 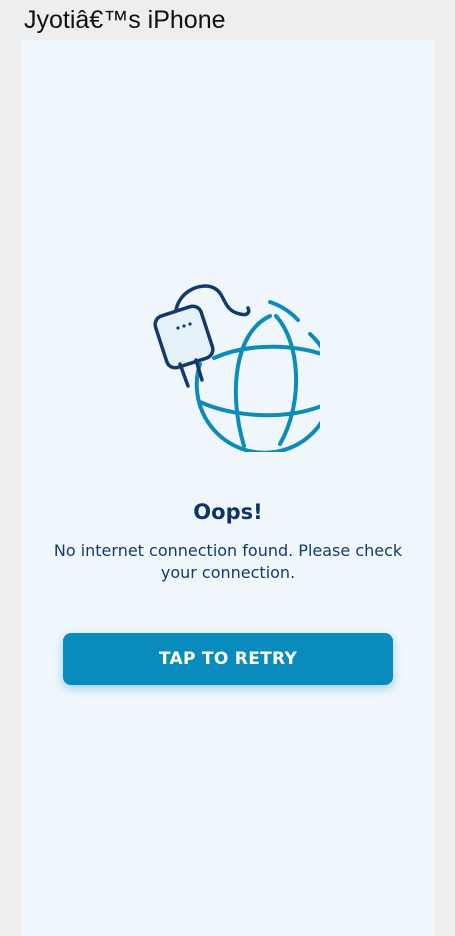 What do you see at coordinates (267, 408) in the screenshot?
I see `globe-parallel-bottom` at bounding box center [267, 408].